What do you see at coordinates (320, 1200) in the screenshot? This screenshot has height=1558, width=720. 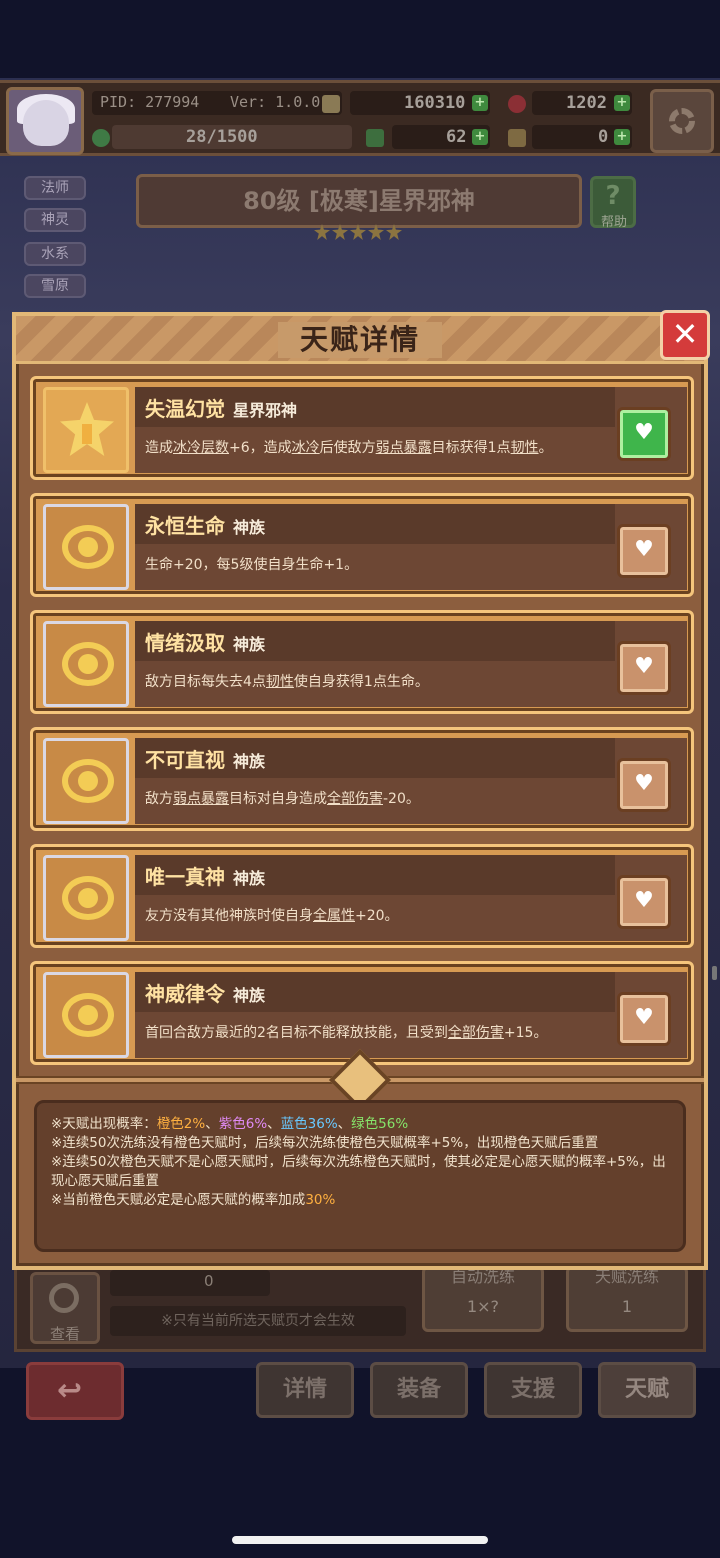 I see `wish-bonus-value: 30%` at bounding box center [320, 1200].